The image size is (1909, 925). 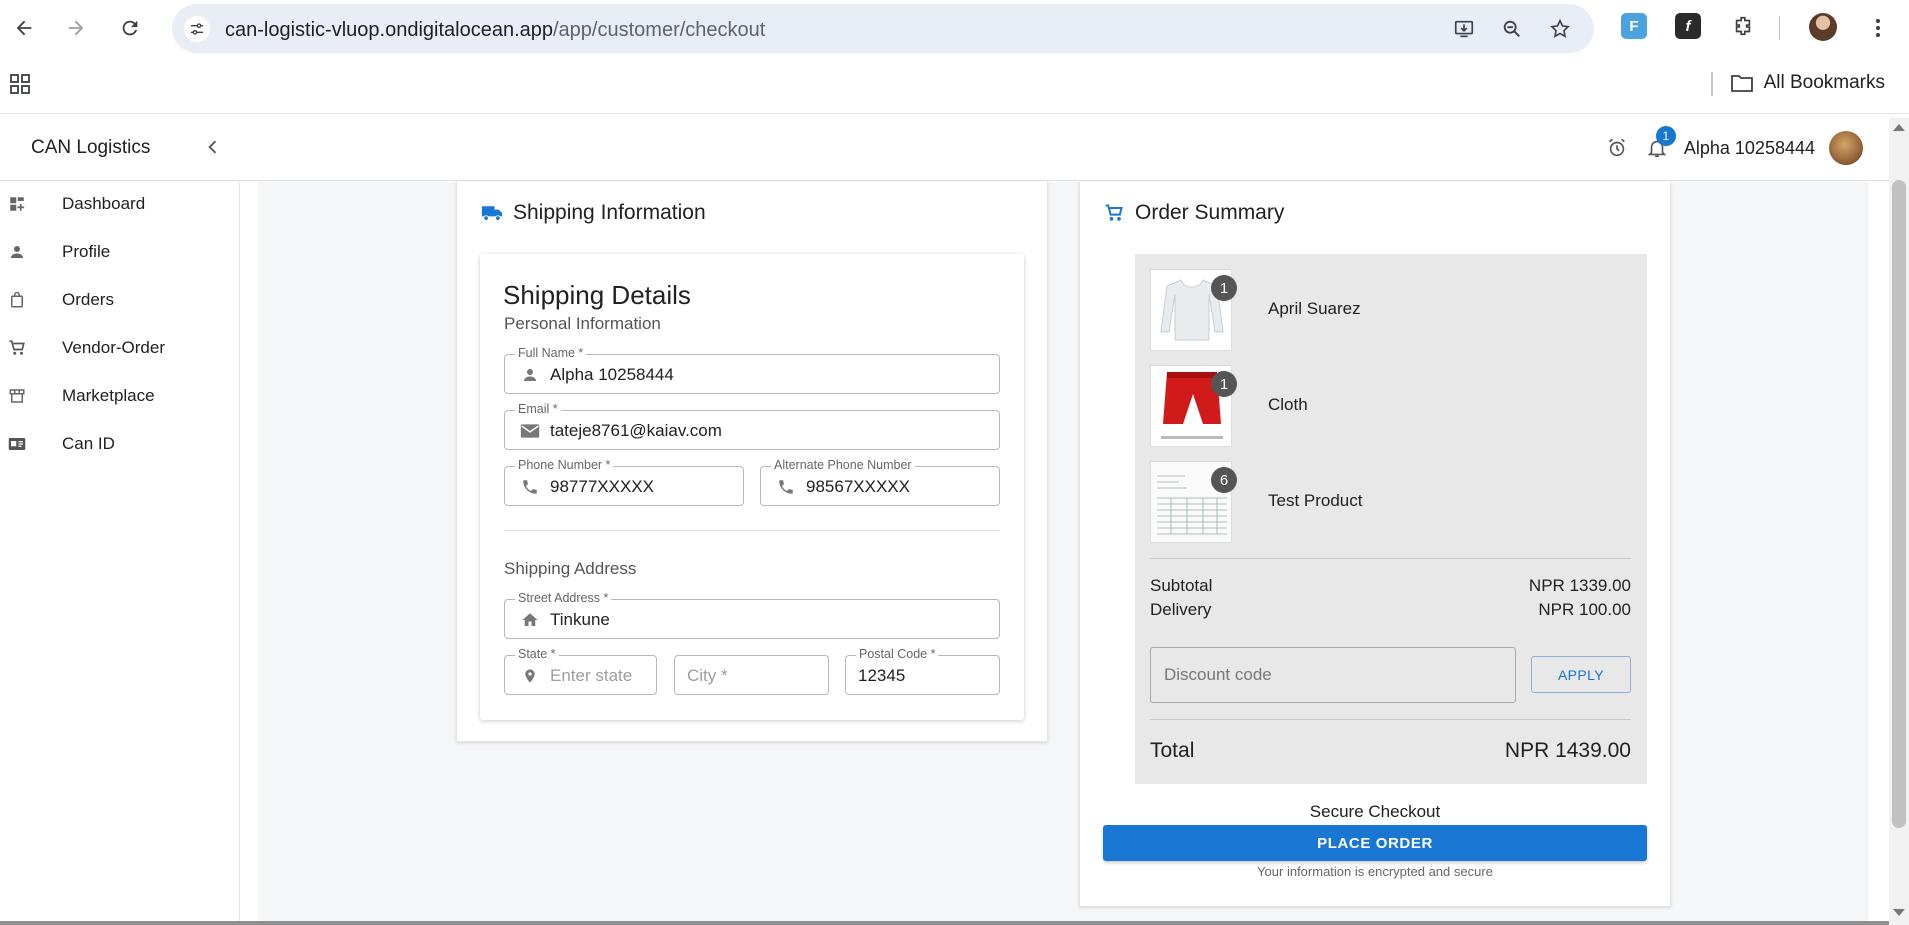 I want to click on sidebar-item-label: Orders, so click(x=88, y=299).